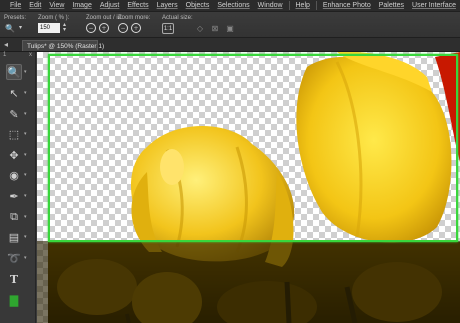 The image size is (460, 323). I want to click on retouch-tool: ▤, so click(14, 237).